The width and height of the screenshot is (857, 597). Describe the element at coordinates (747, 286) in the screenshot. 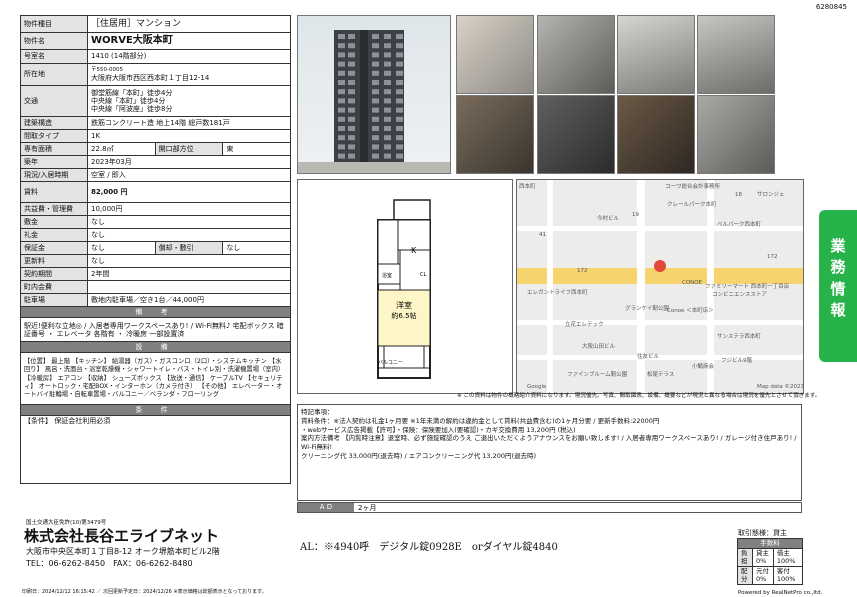

I see `map-label: ファミリーマート 西本町一丁目店` at that location.